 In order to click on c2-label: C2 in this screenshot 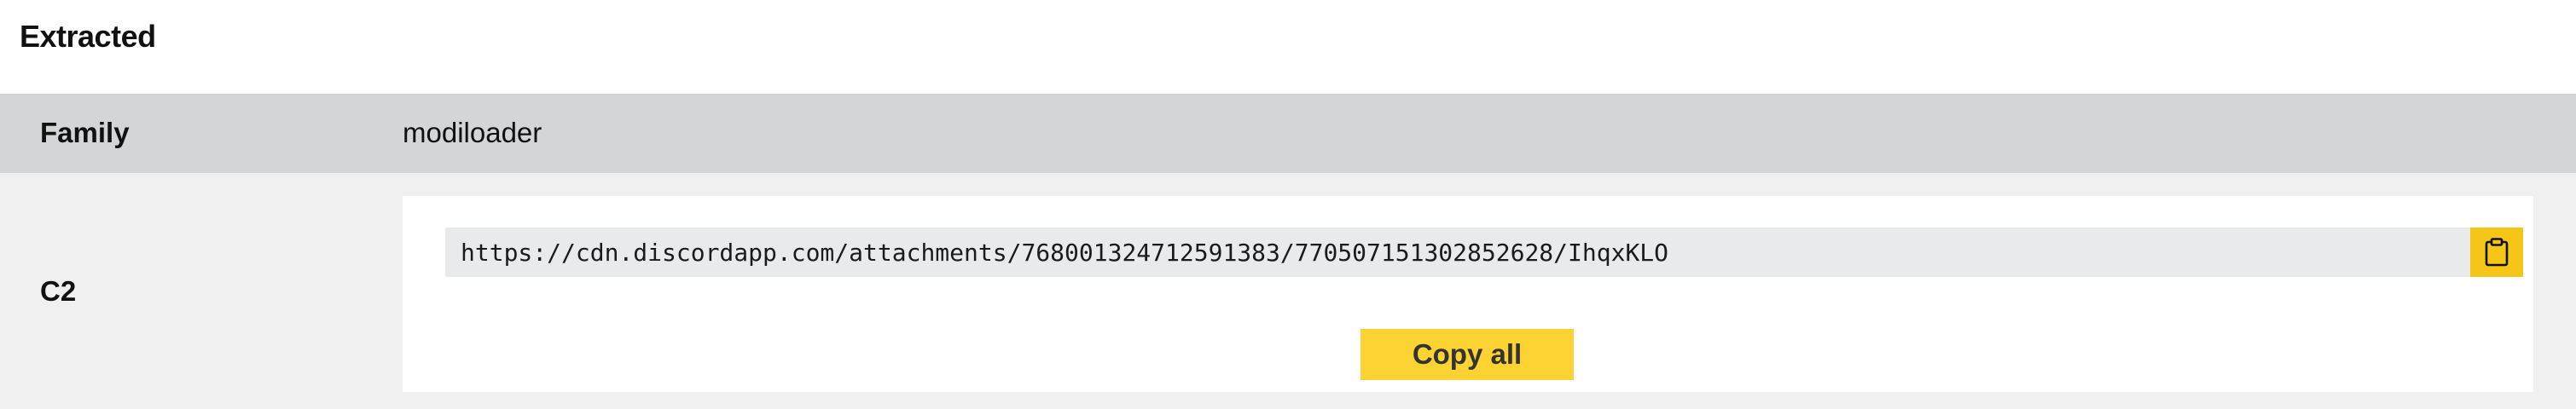, I will do `click(58, 291)`.